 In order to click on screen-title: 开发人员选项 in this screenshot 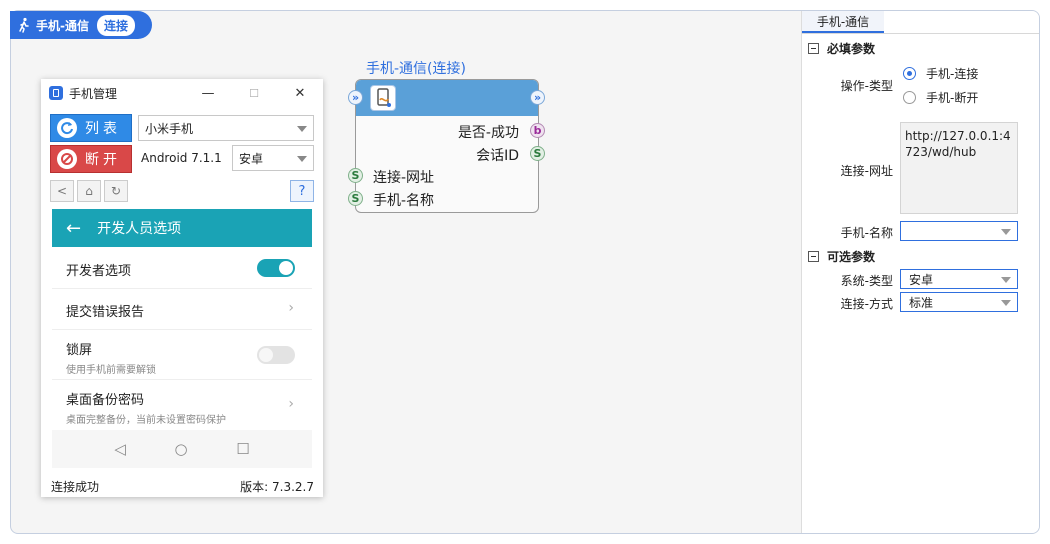, I will do `click(139, 229)`.